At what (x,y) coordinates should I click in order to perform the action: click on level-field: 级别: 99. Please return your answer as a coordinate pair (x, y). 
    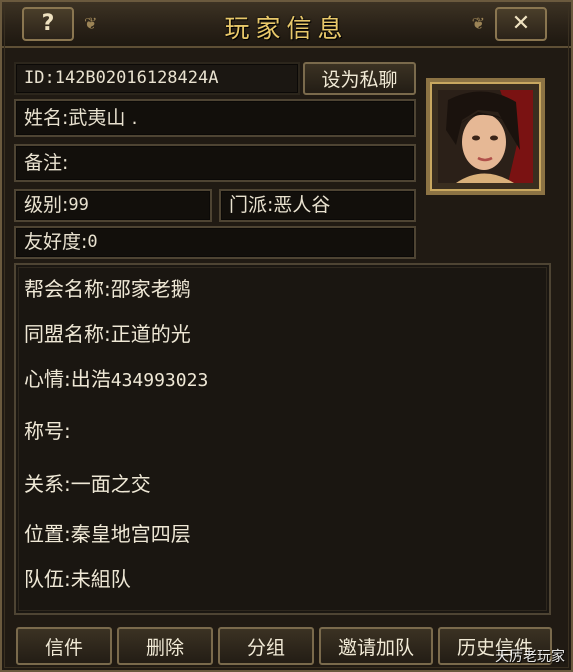
    Looking at the image, I should click on (113, 205).